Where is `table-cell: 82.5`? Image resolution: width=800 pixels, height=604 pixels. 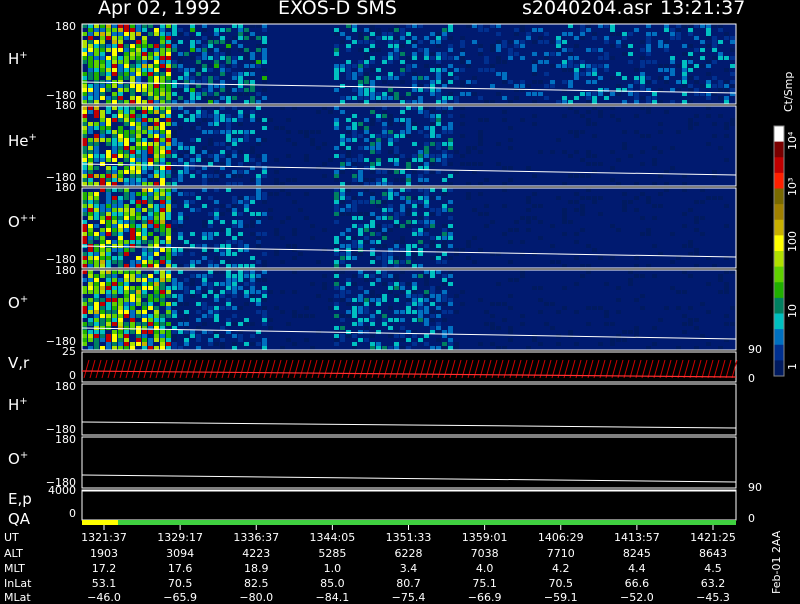 table-cell: 82.5 is located at coordinates (256, 583).